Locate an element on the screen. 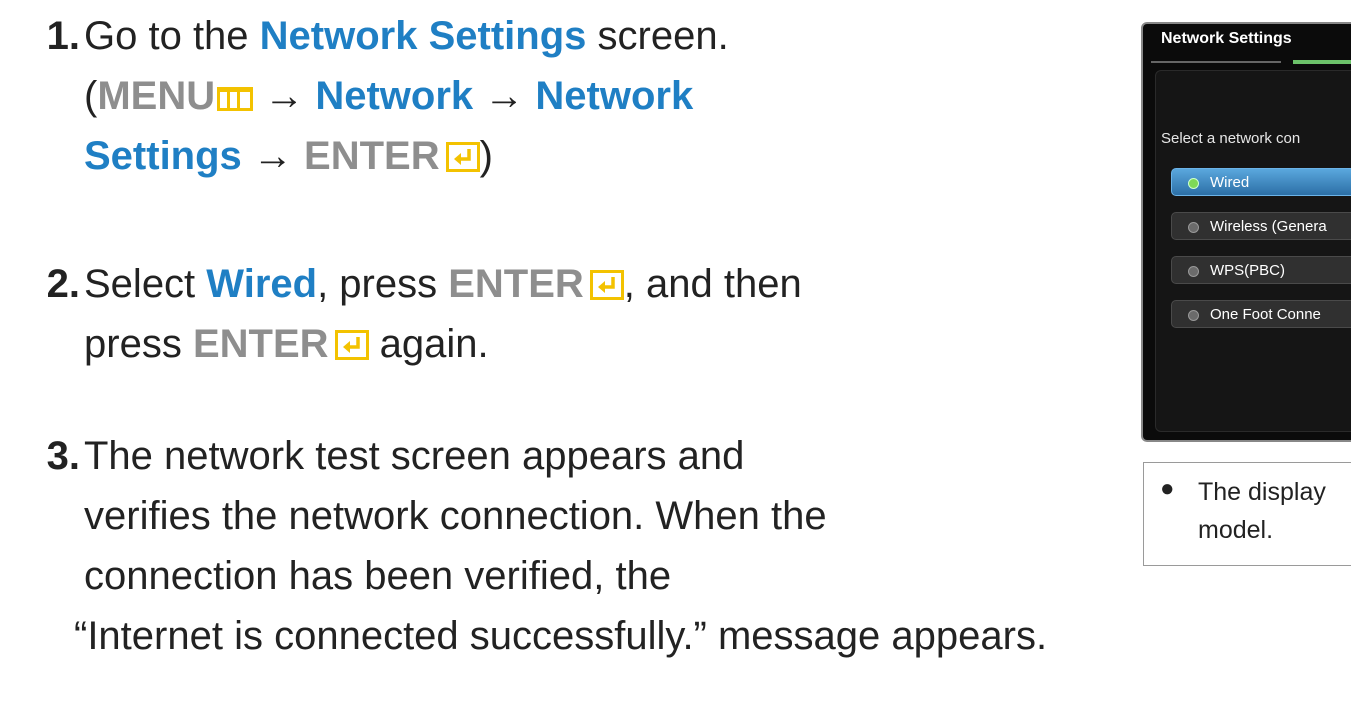 The image size is (1351, 703). settings-term: Settings is located at coordinates (163, 156).